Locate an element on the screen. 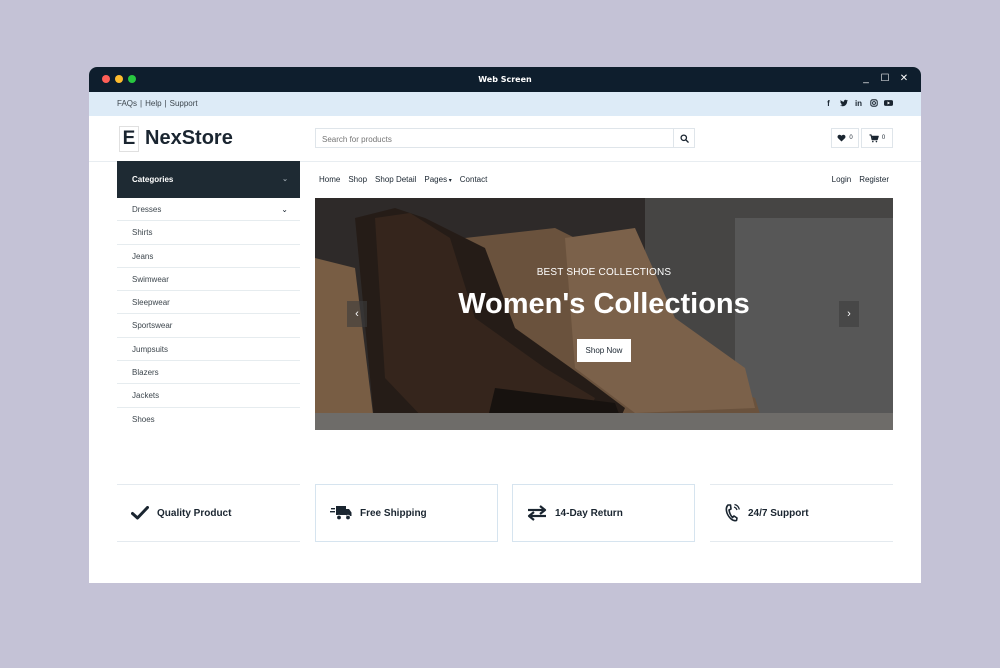 The width and height of the screenshot is (1000, 668). nav-pages-label: Pages is located at coordinates (436, 179).